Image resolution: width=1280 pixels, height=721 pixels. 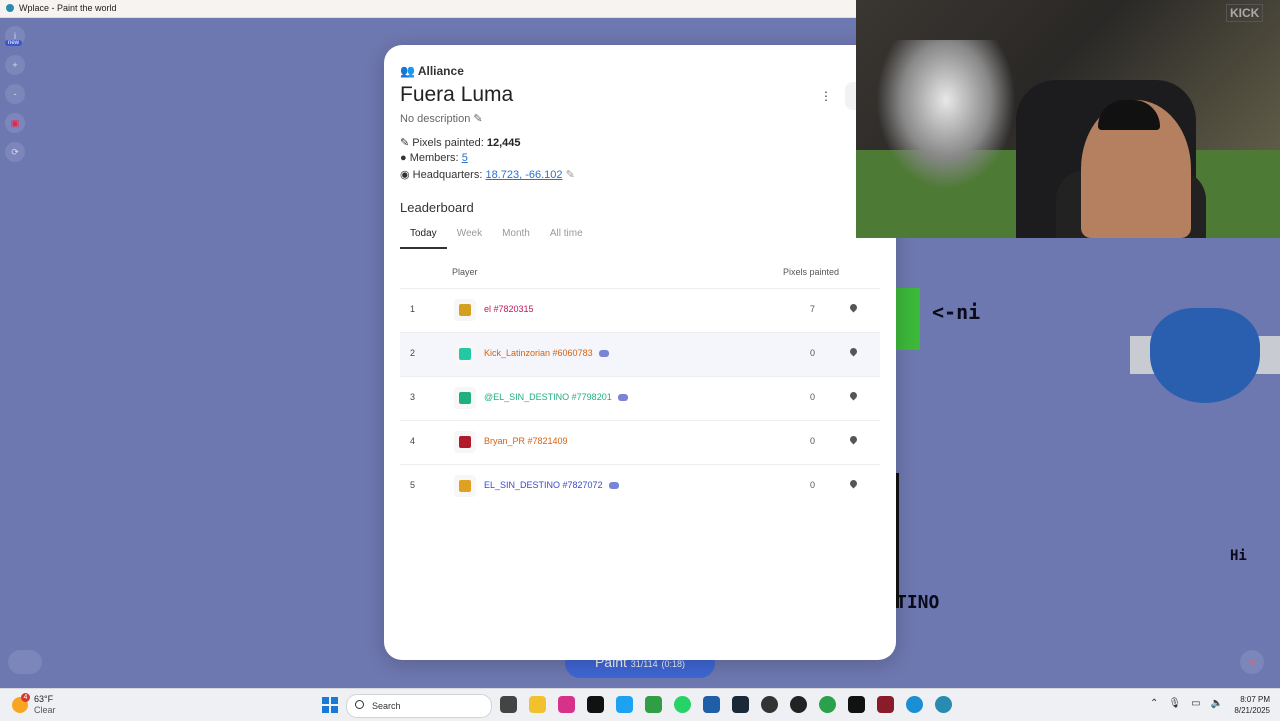 I want to click on player-name-text: Bryan_PR #7821409, so click(x=526, y=441).